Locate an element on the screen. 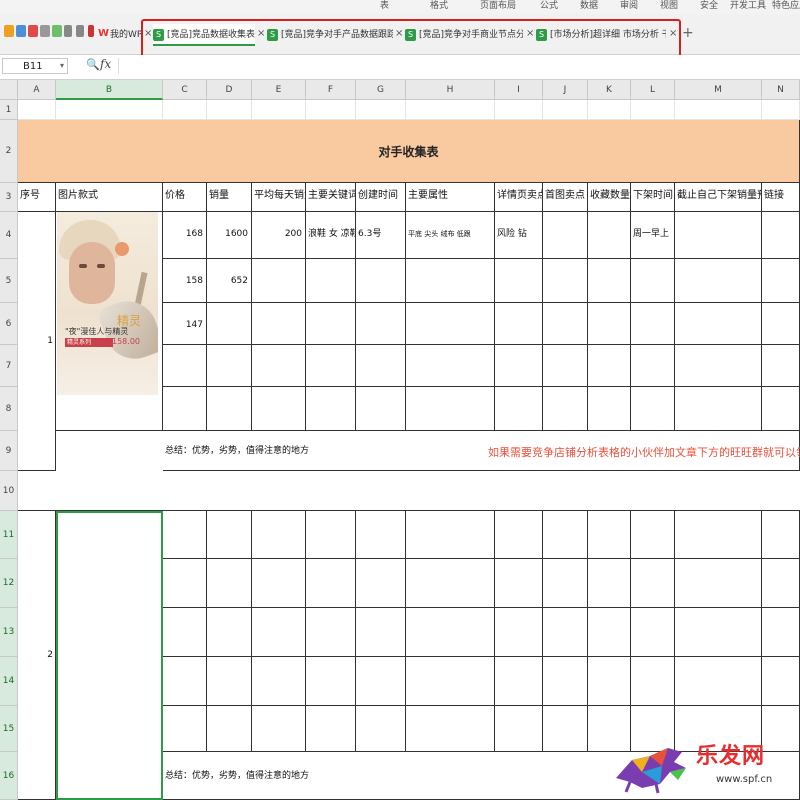 The image size is (800, 800). column-title: 序号 is located at coordinates (37, 197).